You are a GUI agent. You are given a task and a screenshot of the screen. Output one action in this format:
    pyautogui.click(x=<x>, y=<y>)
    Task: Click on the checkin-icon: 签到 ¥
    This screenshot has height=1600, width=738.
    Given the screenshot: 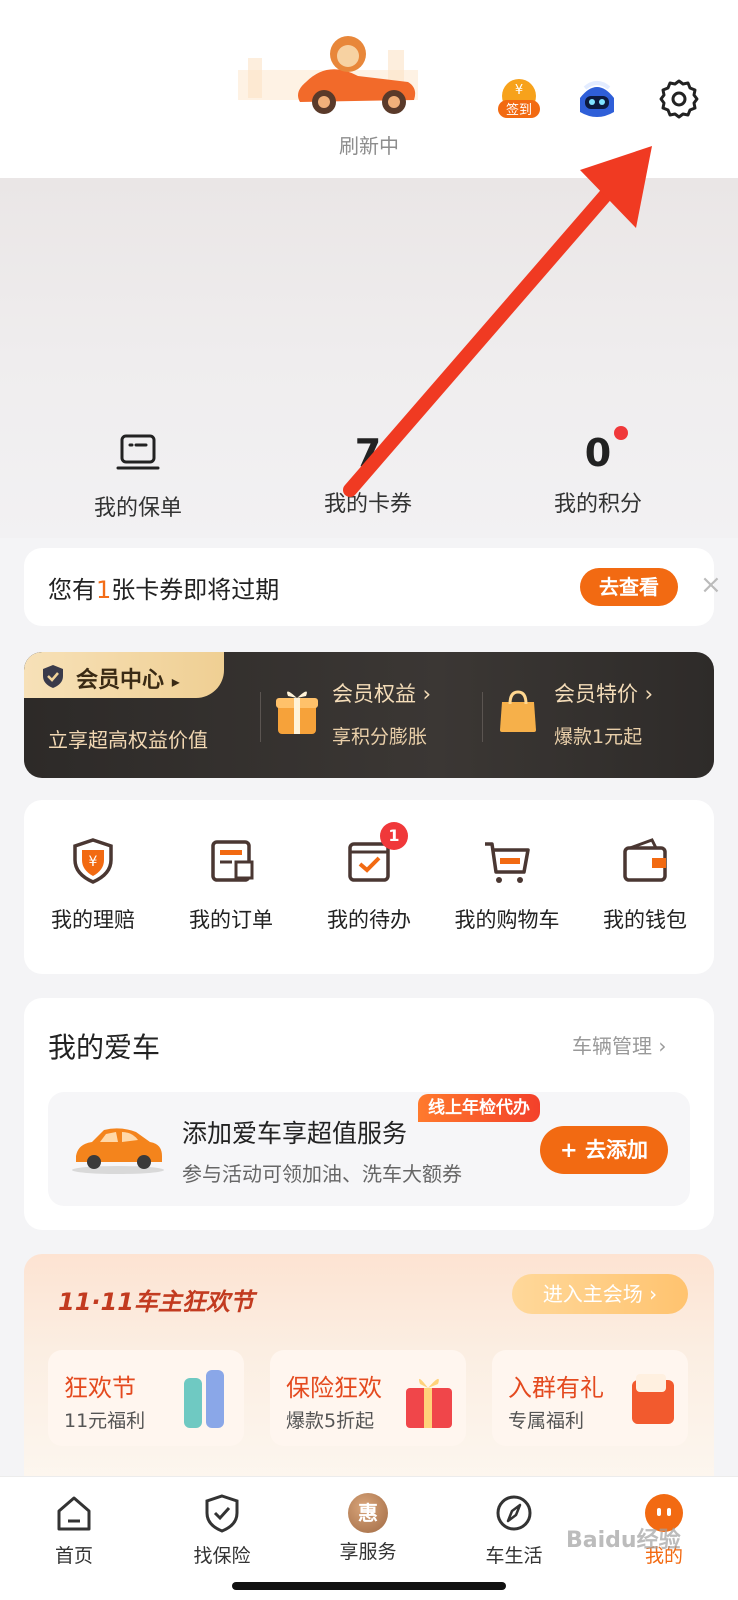 What is the action you would take?
    pyautogui.click(x=519, y=98)
    